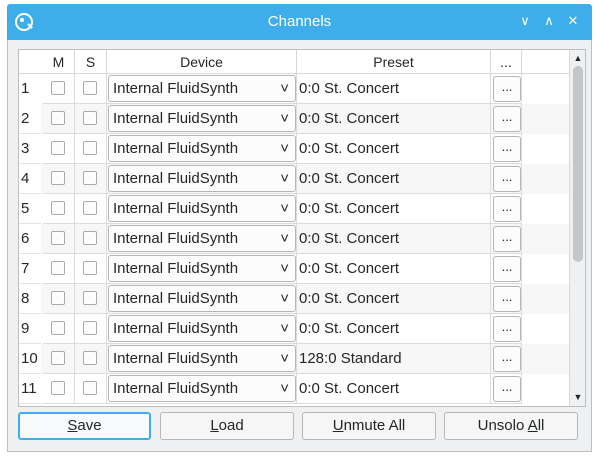 This screenshot has height=463, width=600. Describe the element at coordinates (30, 89) in the screenshot. I see `row-number: 1` at that location.